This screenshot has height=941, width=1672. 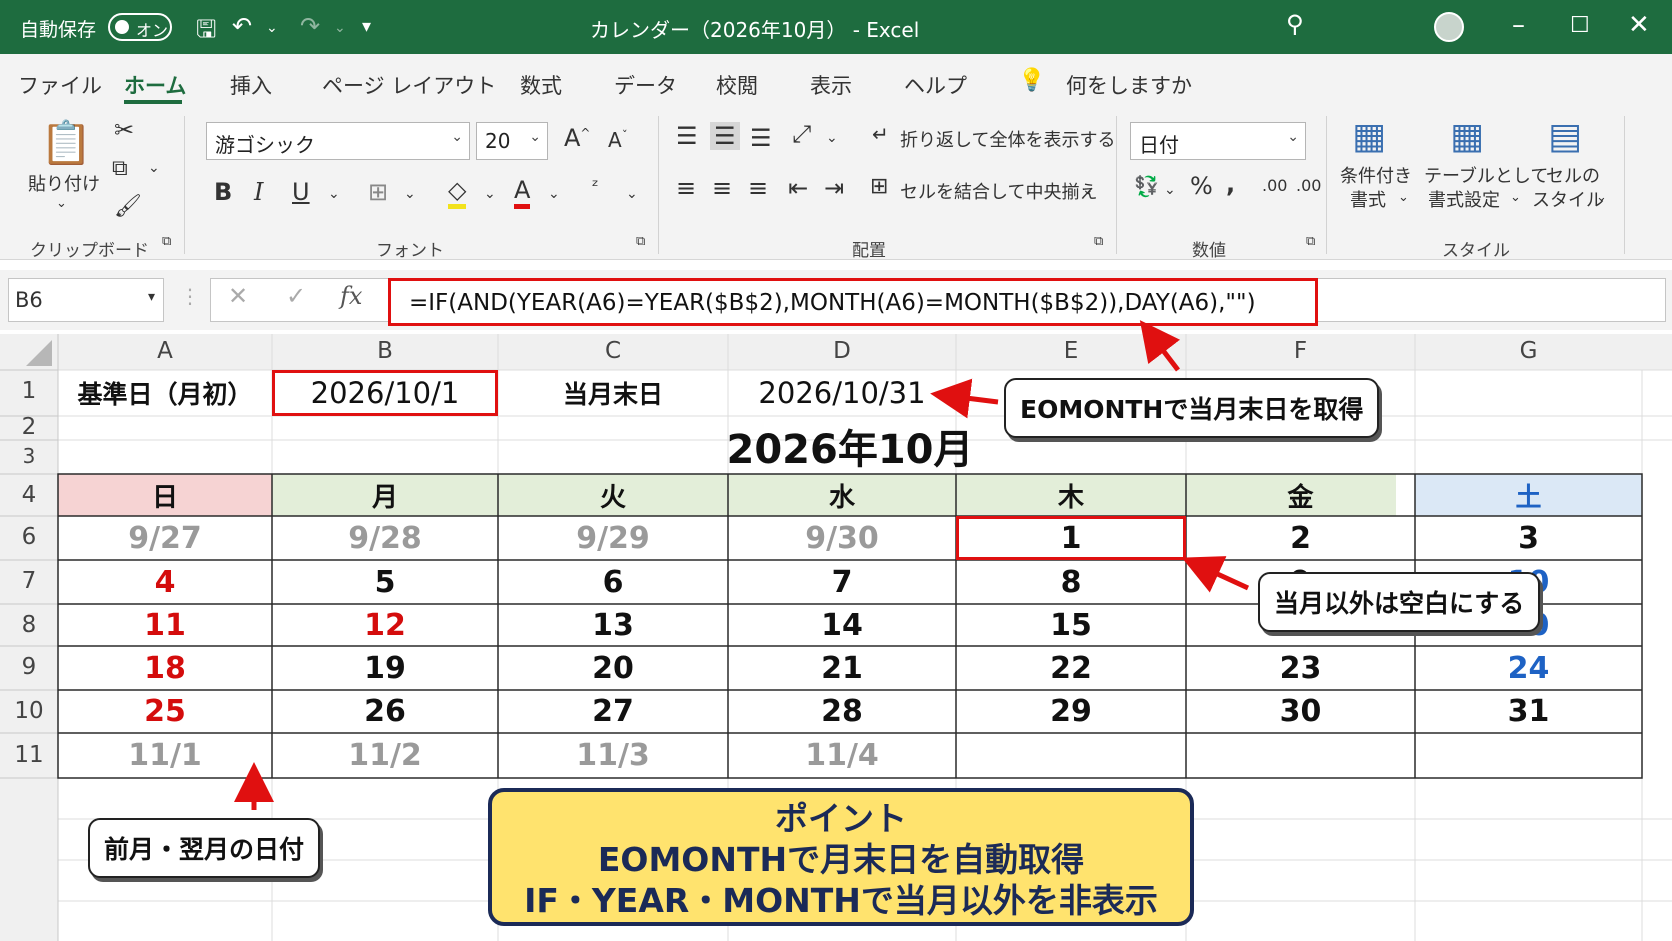 What do you see at coordinates (204, 848) in the screenshot?
I see `callout-adjacent-months: 前月・翌月の日付` at bounding box center [204, 848].